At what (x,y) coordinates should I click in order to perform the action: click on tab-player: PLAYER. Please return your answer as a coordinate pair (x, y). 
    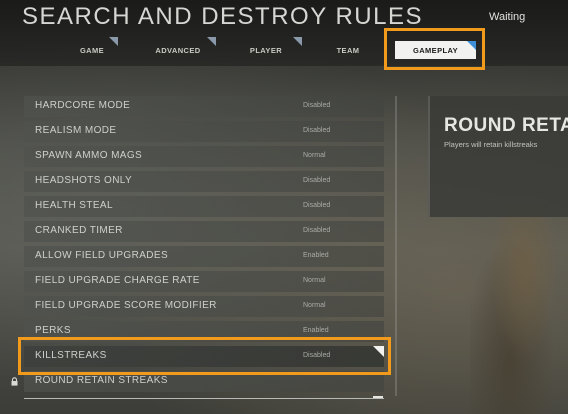
    Looking at the image, I should click on (266, 50).